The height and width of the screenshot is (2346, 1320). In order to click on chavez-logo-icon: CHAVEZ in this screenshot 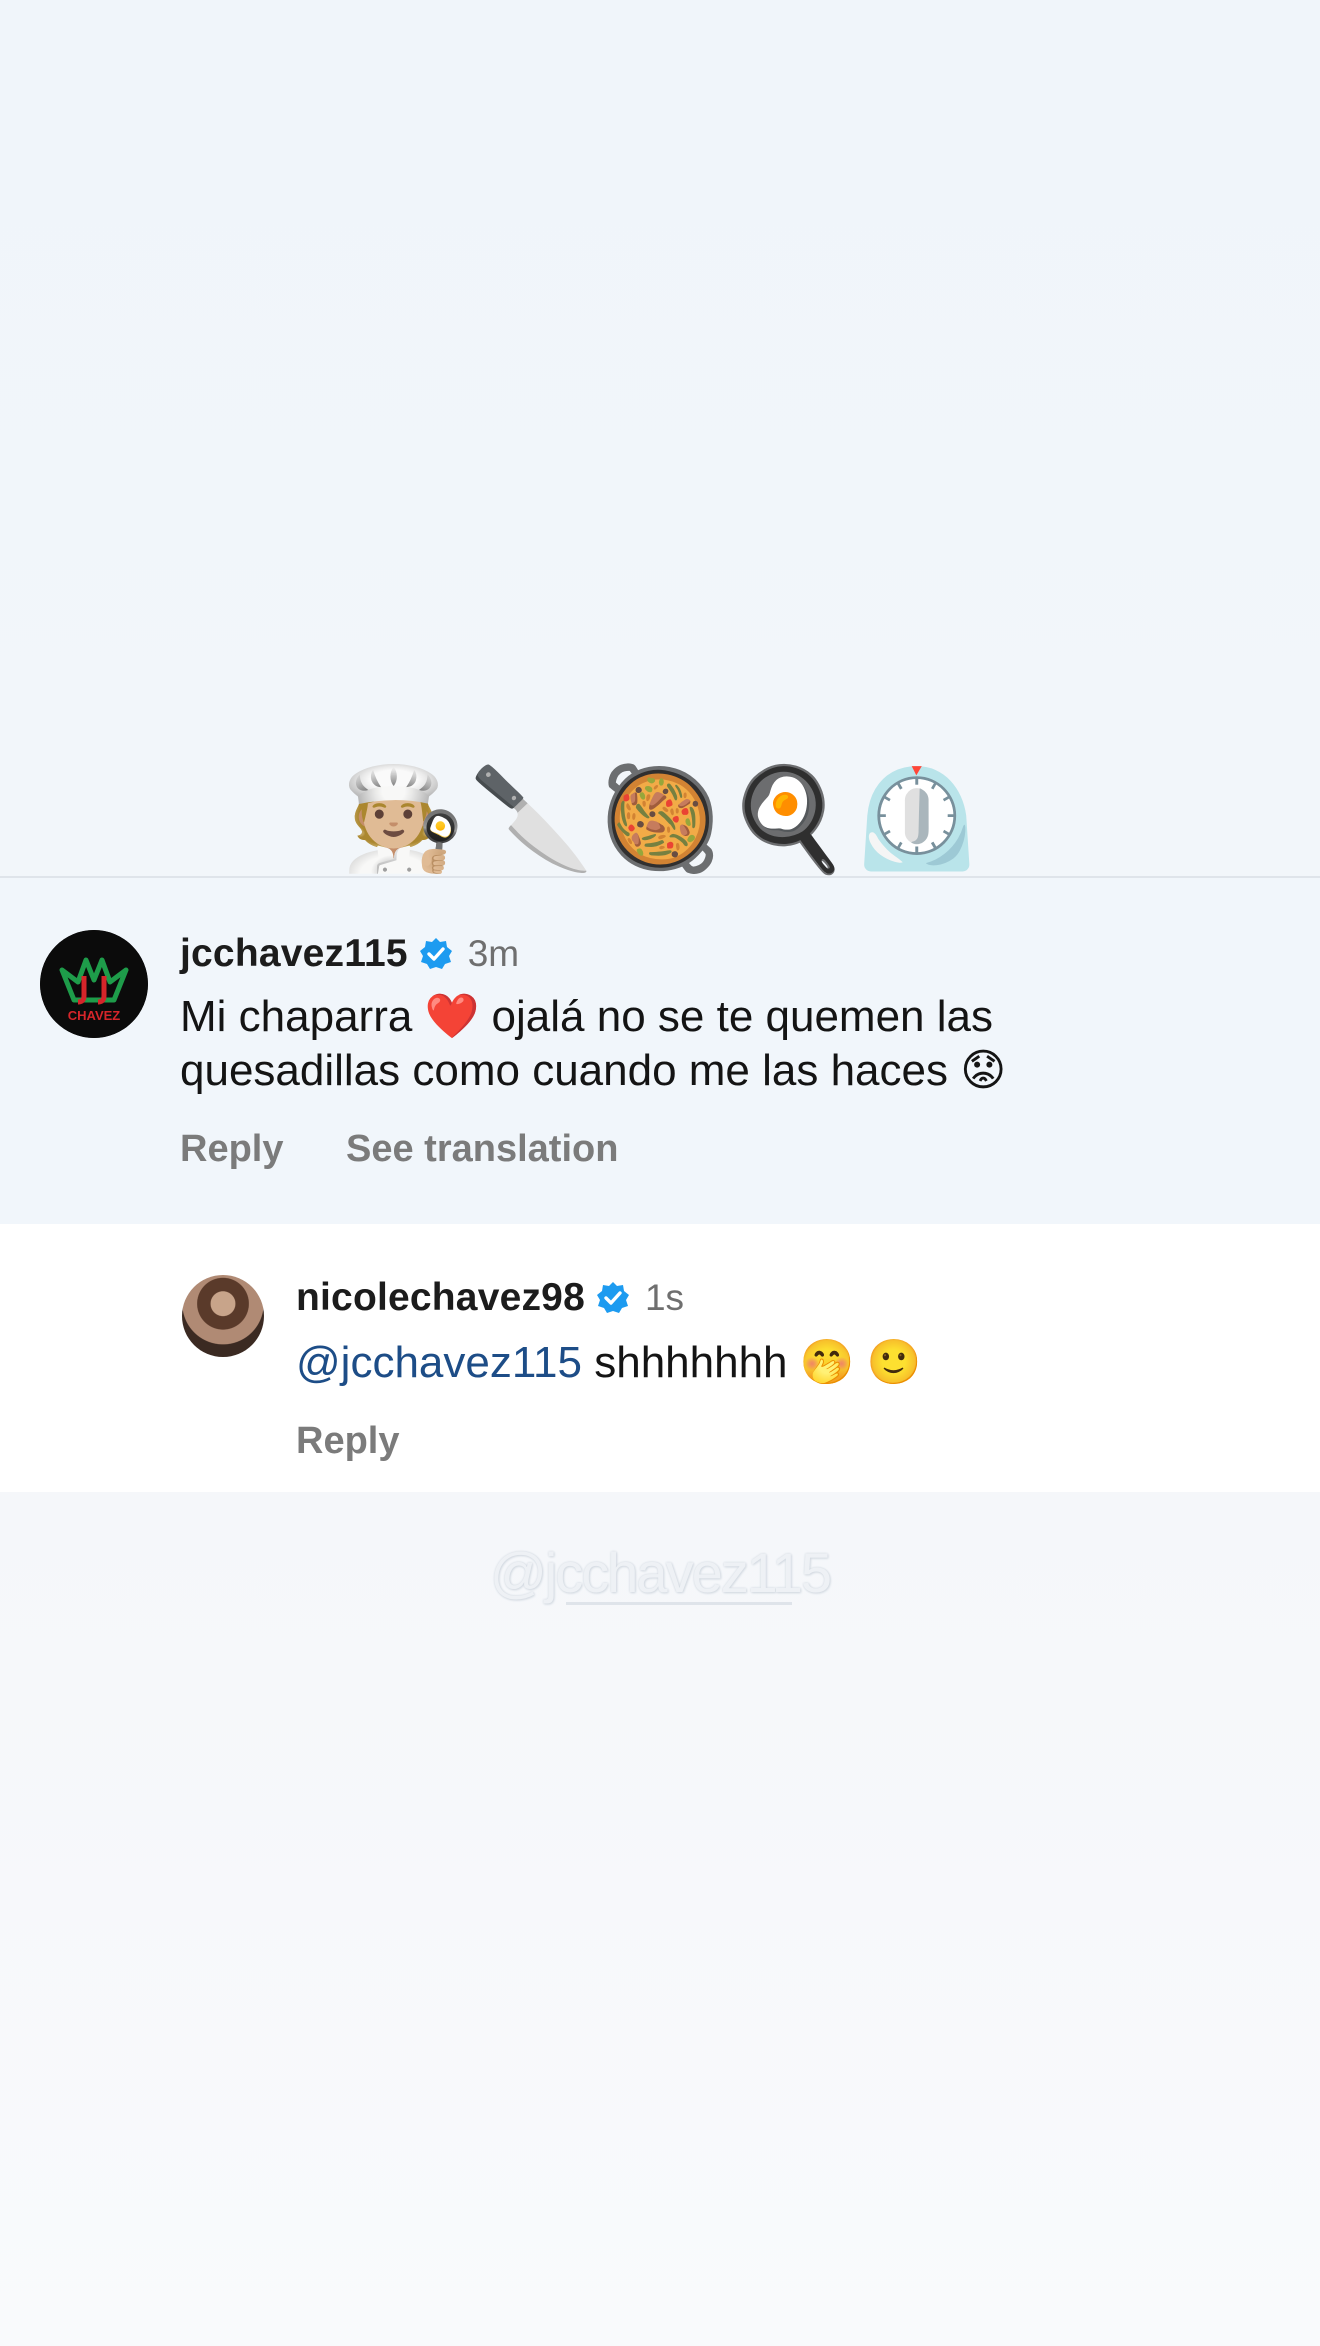, I will do `click(94, 984)`.